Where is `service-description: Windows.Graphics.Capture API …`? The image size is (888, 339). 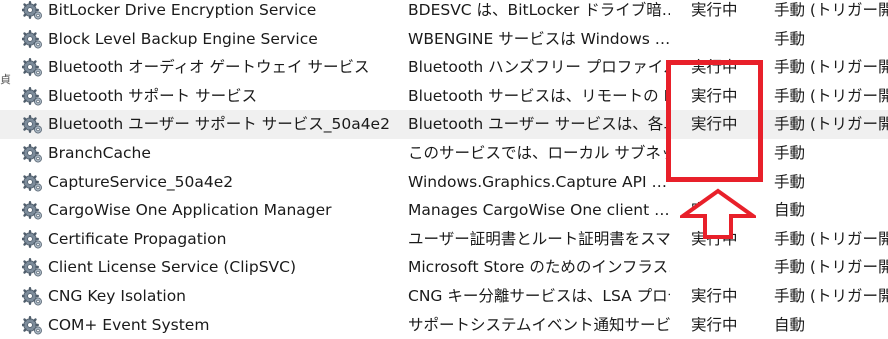
service-description: Windows.Graphics.Capture API … is located at coordinates (537, 181).